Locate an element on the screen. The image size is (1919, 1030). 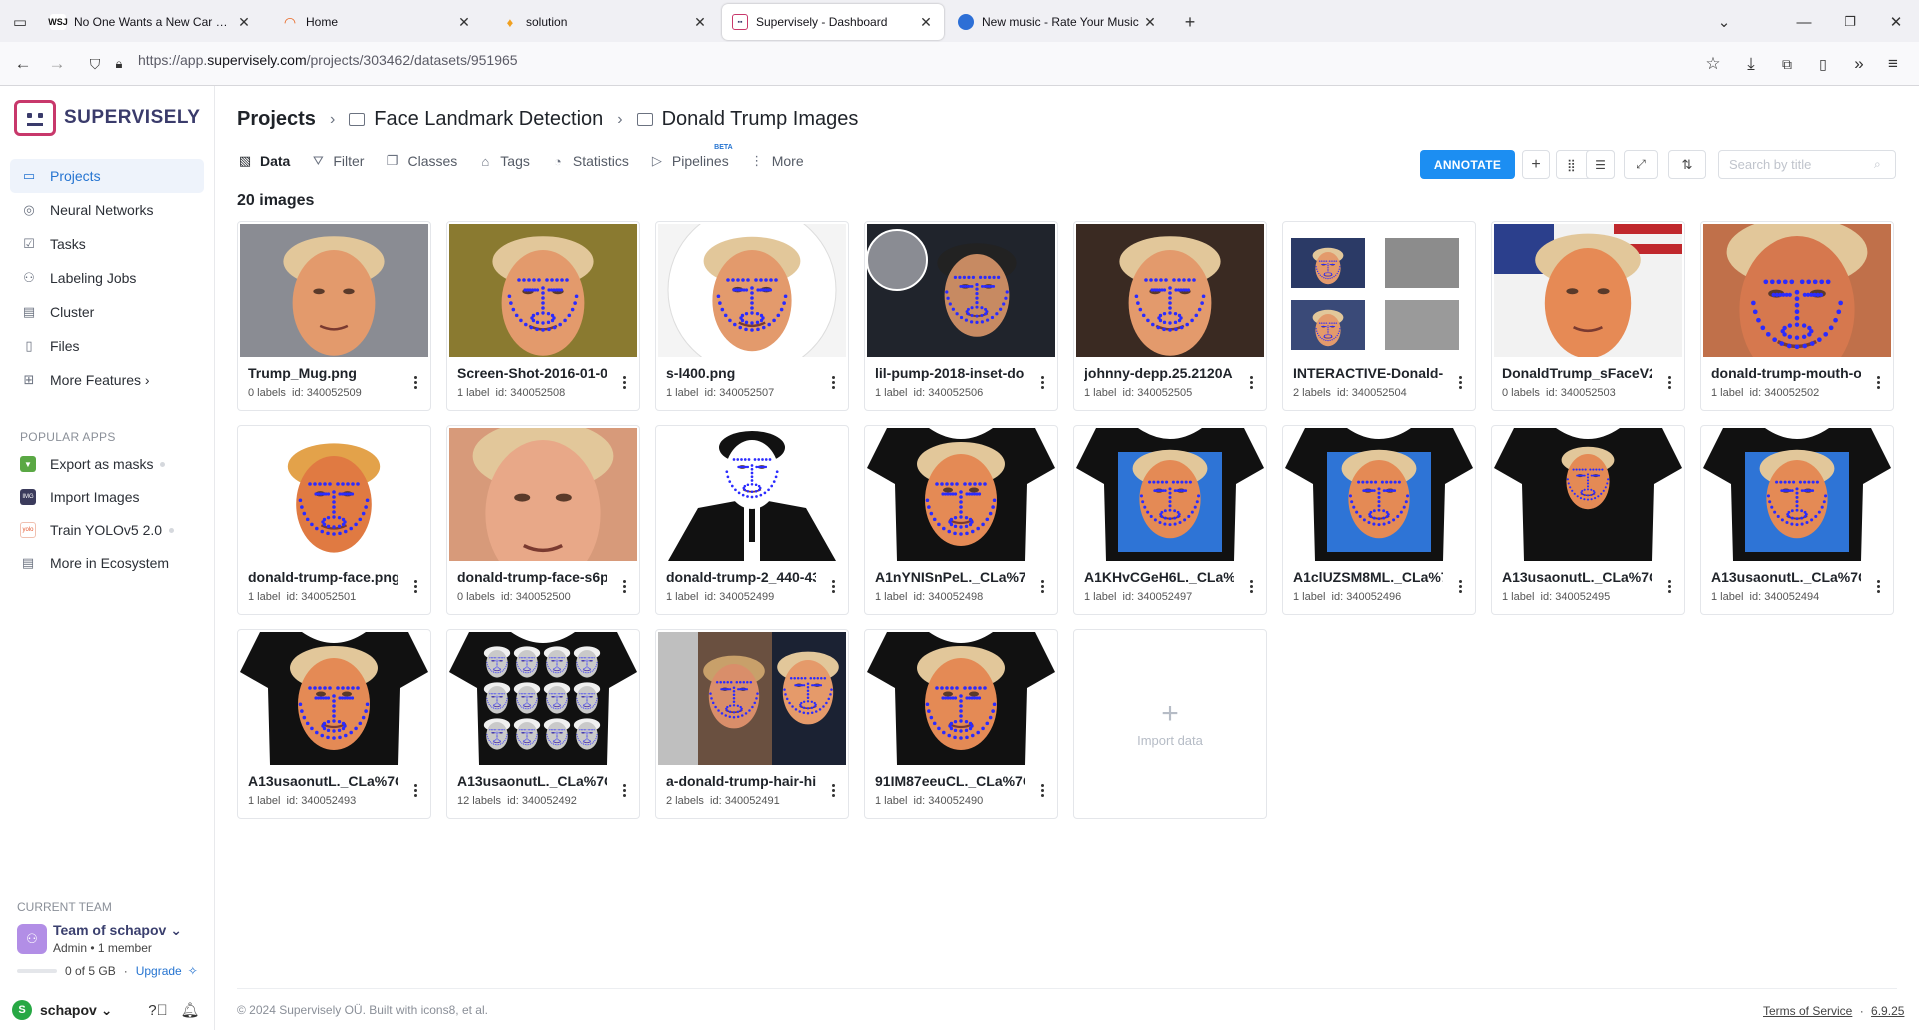
lock-icon: 🔒︎ is located at coordinates (119, 64).